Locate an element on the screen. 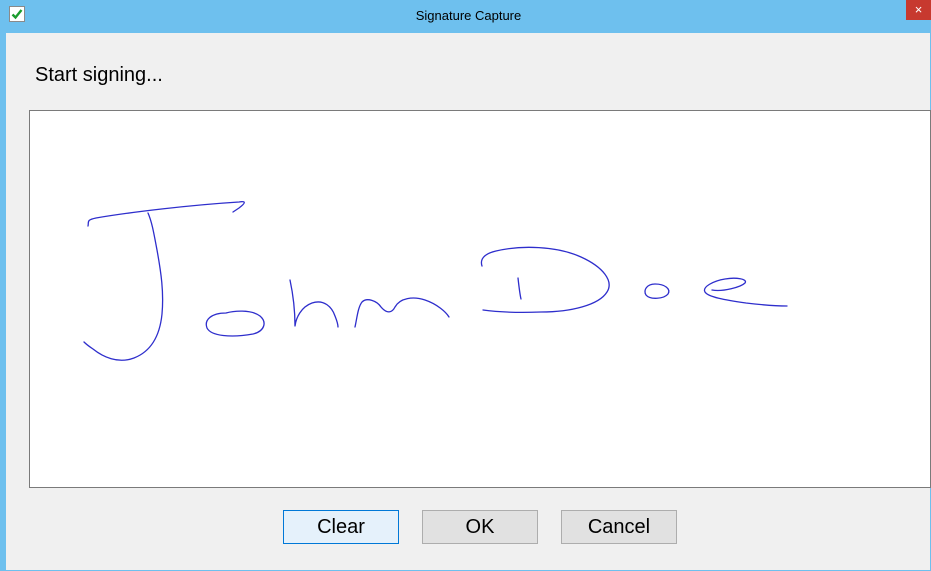  window-title: Signature Capture is located at coordinates (468, 15).